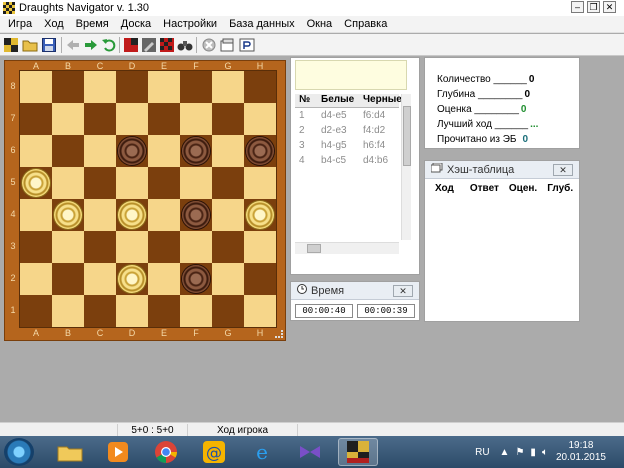  I want to click on media-player-icon, so click(118, 452).